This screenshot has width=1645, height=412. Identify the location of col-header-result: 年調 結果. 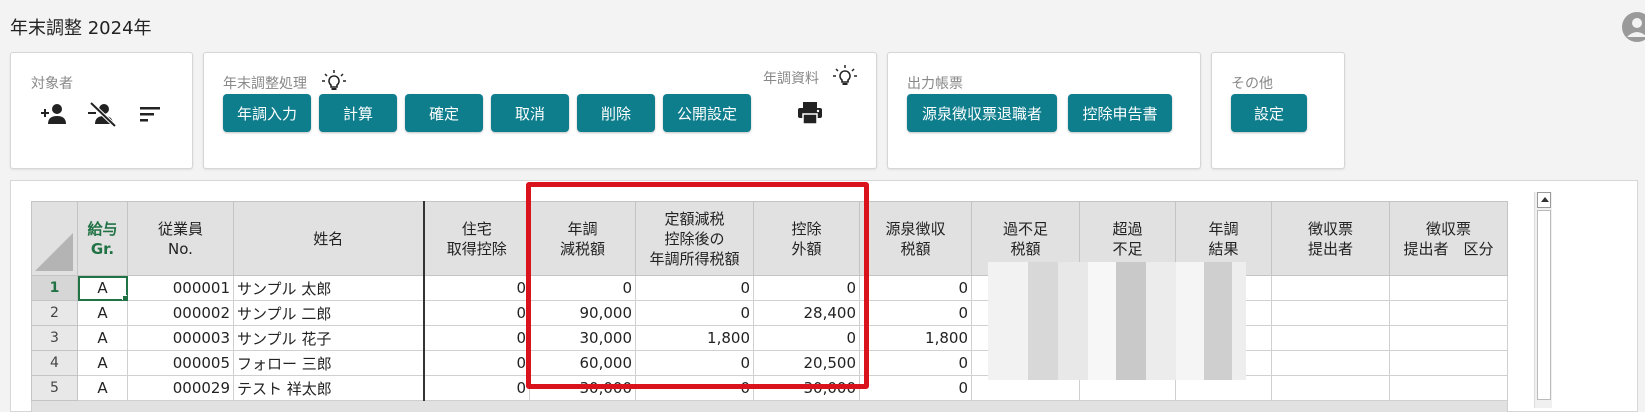
(1223, 238).